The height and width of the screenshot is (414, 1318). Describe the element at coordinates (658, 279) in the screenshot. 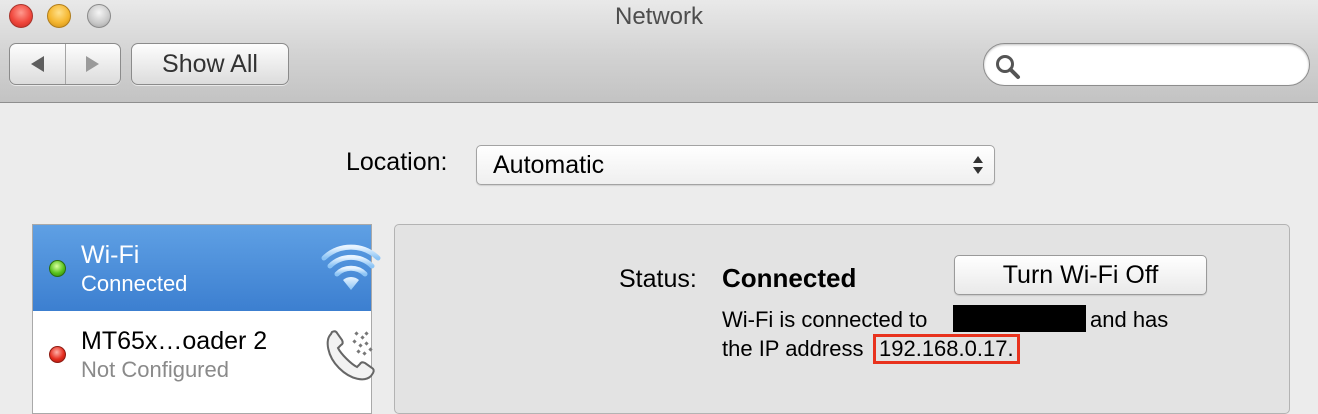

I see `status-label: Status:` at that location.